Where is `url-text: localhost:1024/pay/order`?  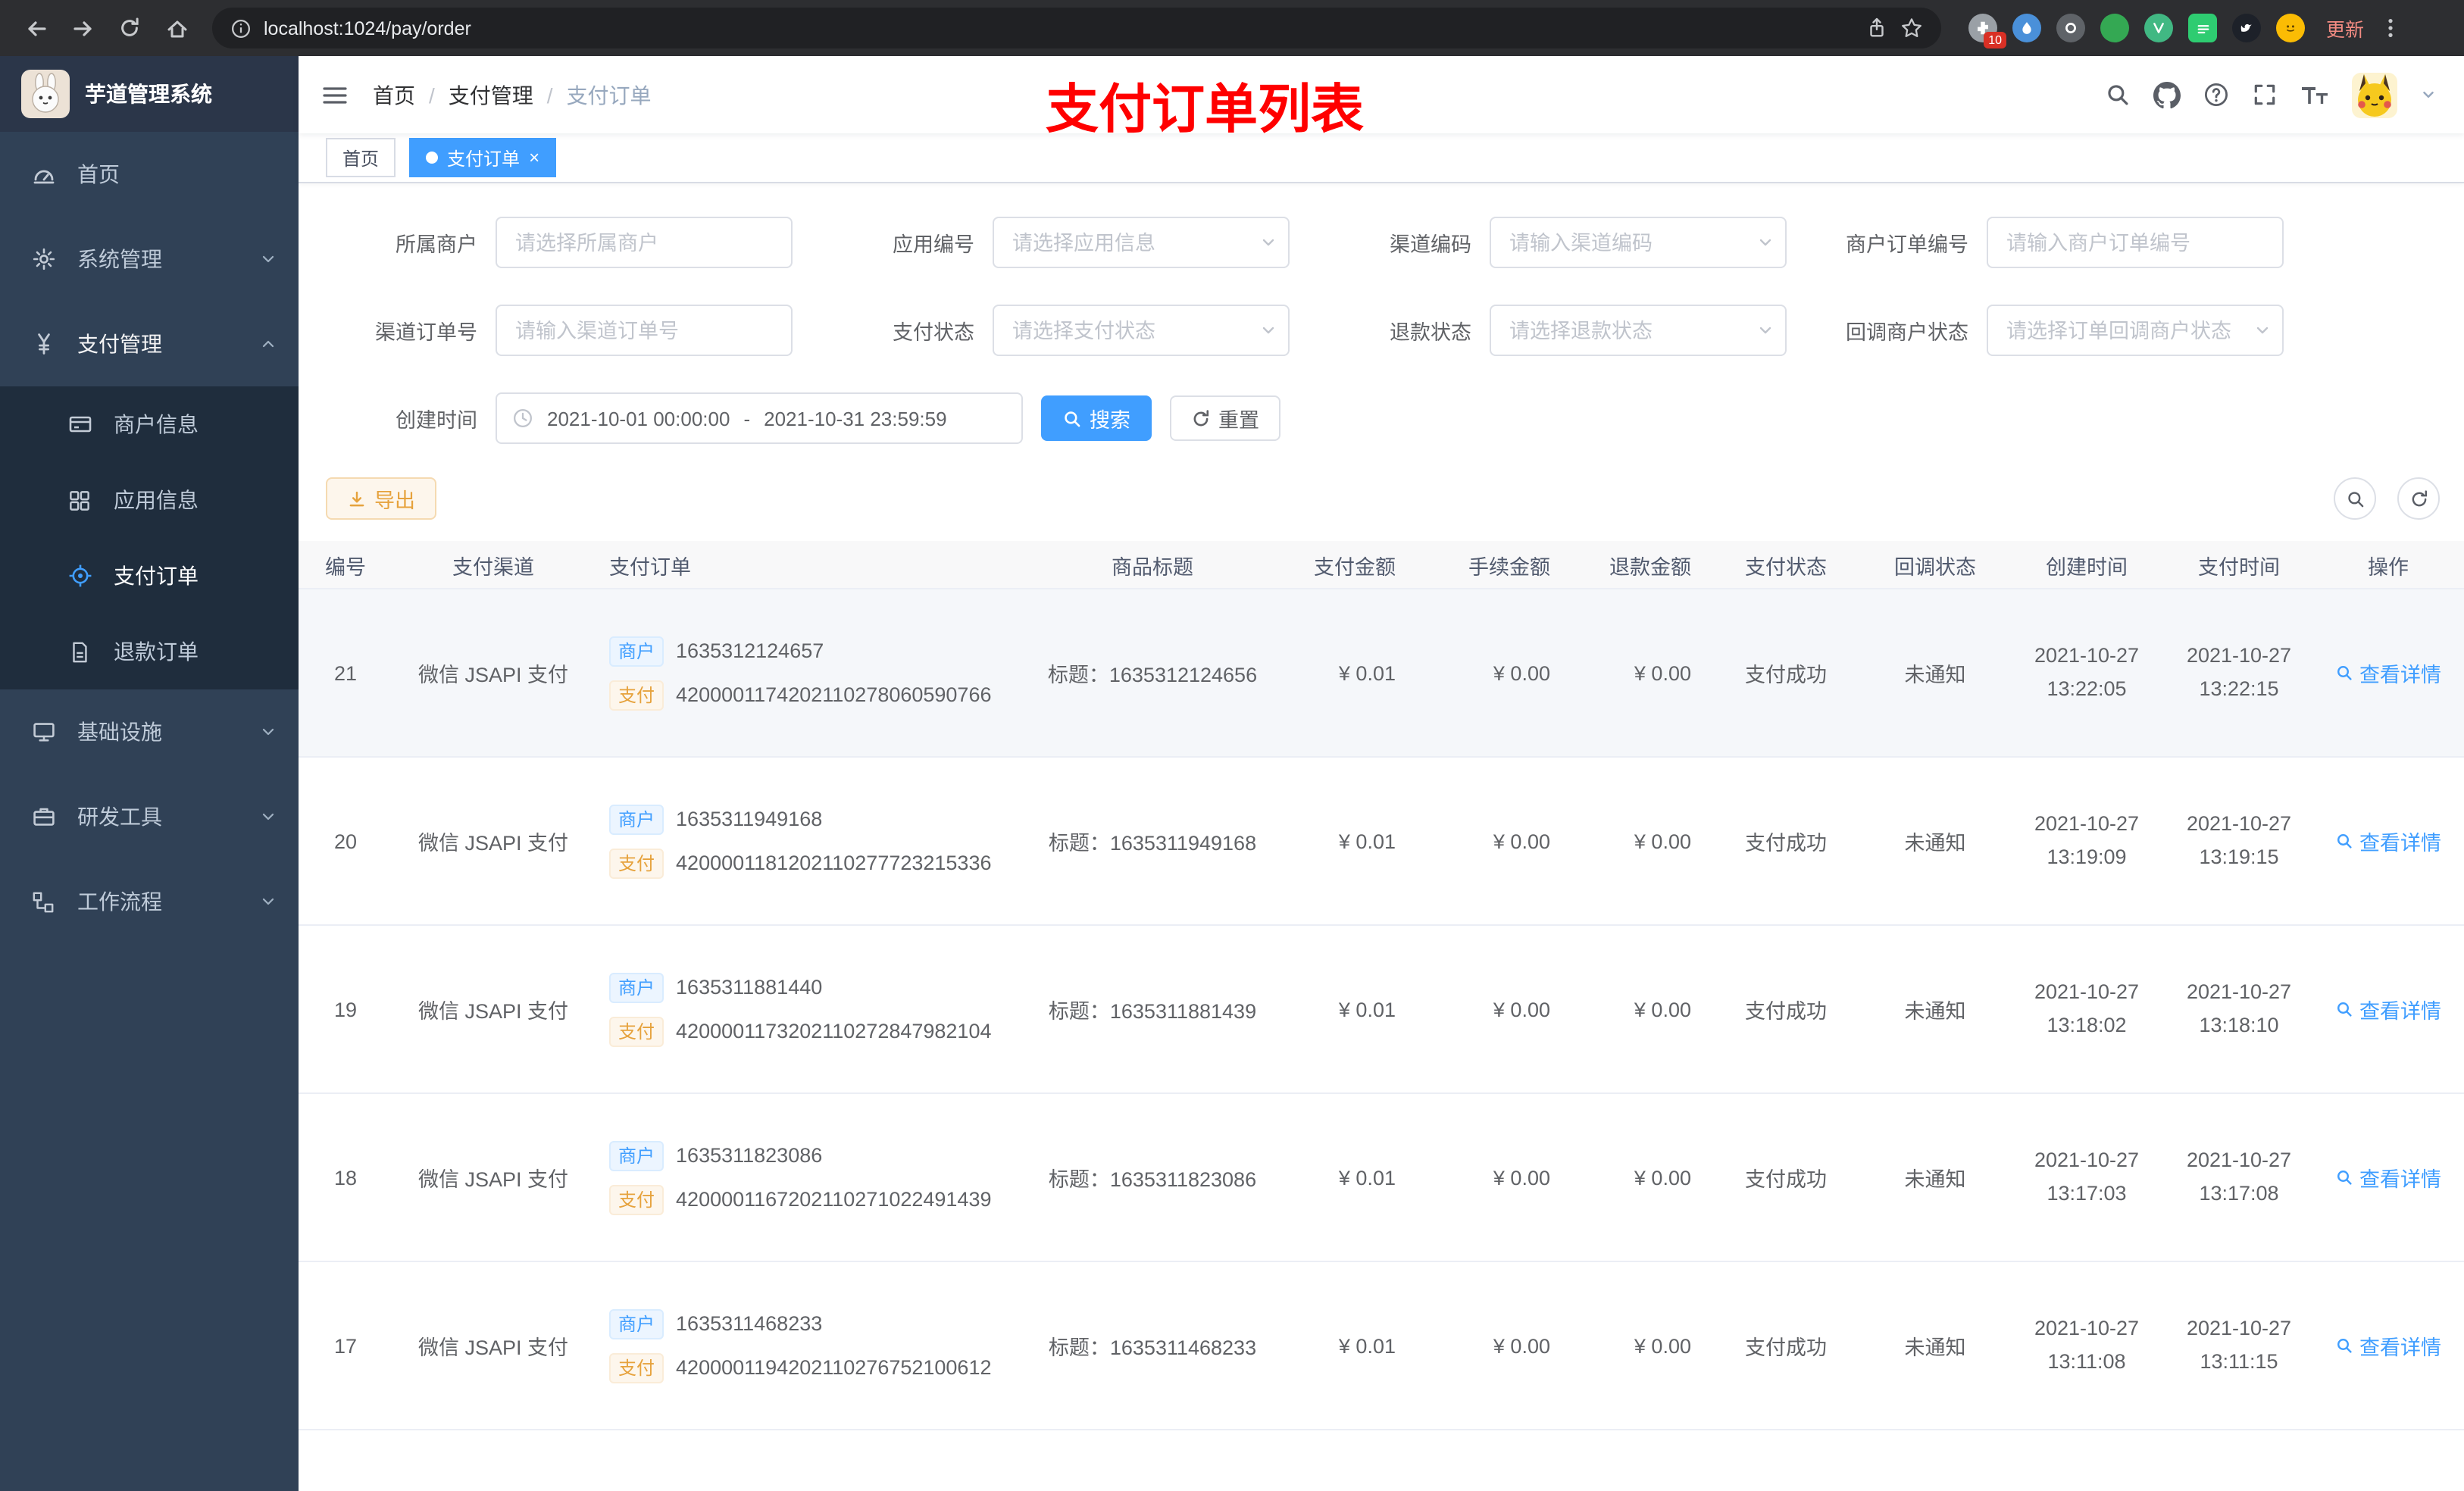
url-text: localhost:1024/pay/order is located at coordinates (1058, 28).